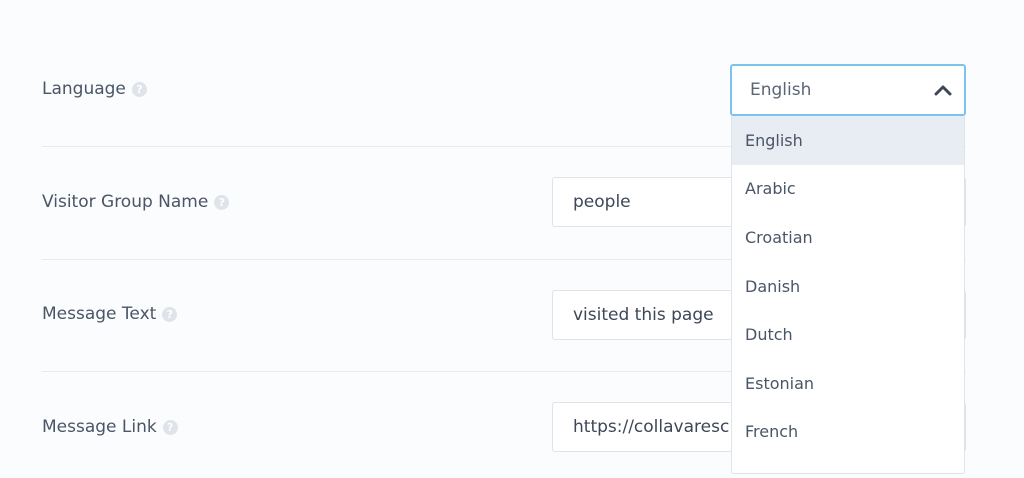  I want to click on visitor-group-label: Visitor Group Name ?, so click(136, 202).